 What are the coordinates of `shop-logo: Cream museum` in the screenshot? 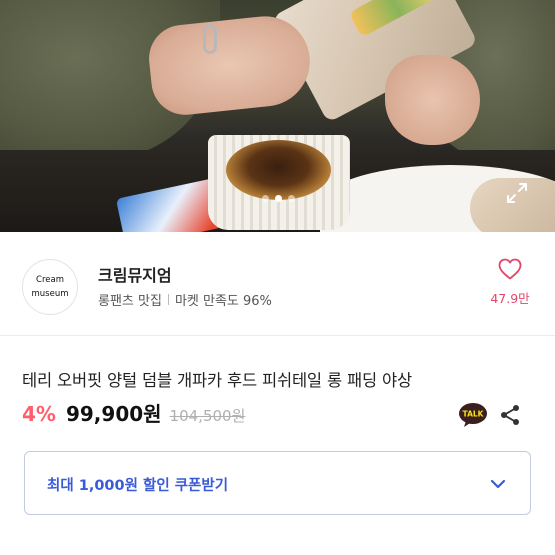 It's located at (50, 287).